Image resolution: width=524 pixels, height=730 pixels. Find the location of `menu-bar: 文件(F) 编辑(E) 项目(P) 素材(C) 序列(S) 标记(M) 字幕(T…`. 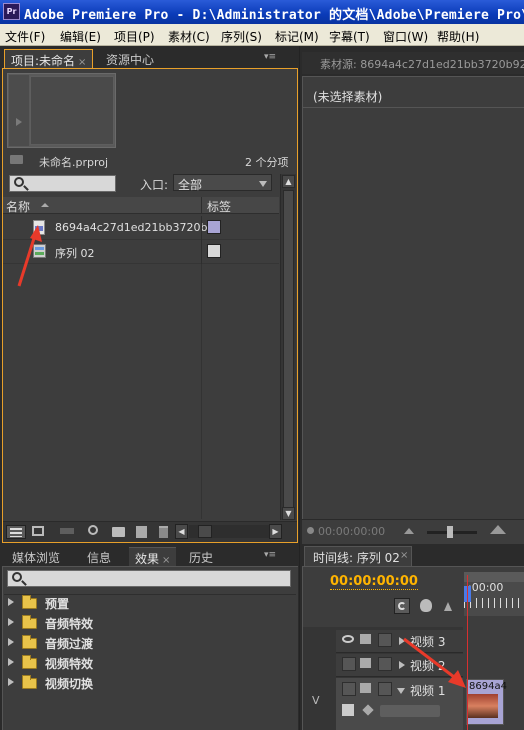

menu-bar: 文件(F) 编辑(E) 项目(P) 素材(C) 序列(S) 标记(M) 字幕(T… is located at coordinates (262, 35).